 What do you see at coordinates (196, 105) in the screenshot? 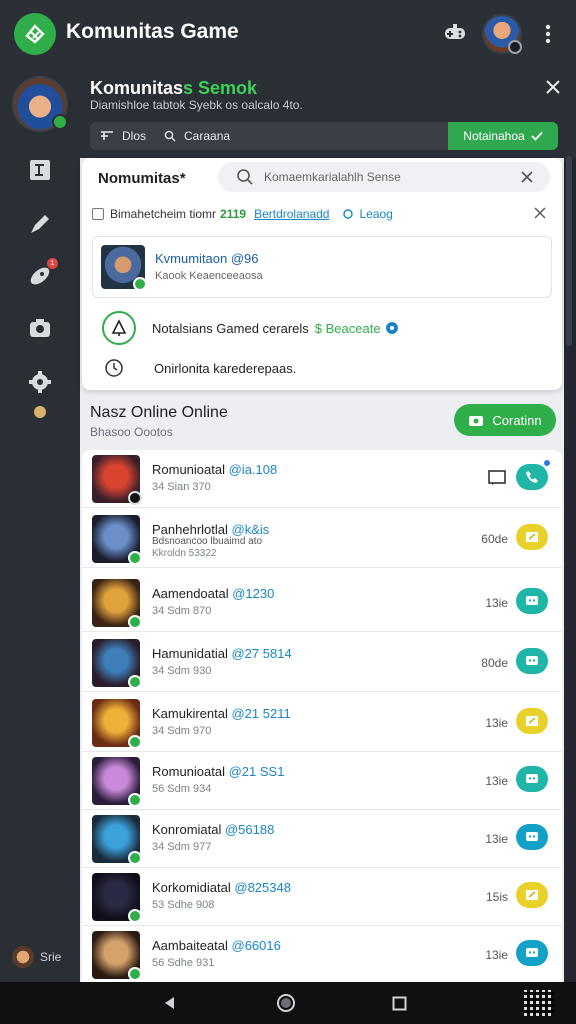
I see `community-subtitle: Diamishloe tabtok Syebk os oalcalo 4to.` at bounding box center [196, 105].